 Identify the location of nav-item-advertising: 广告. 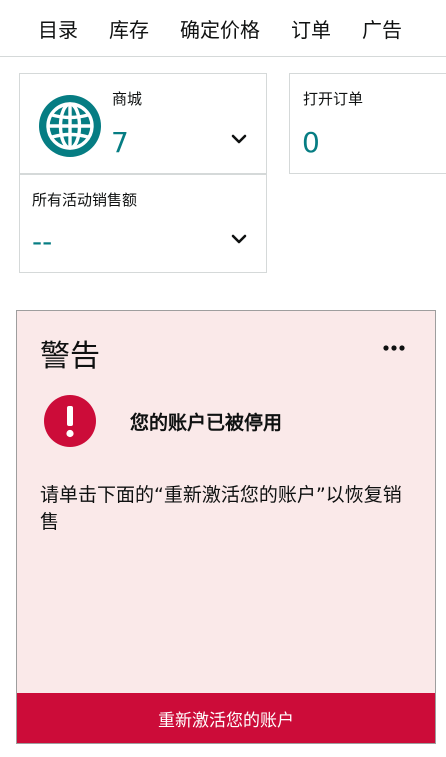
(382, 28).